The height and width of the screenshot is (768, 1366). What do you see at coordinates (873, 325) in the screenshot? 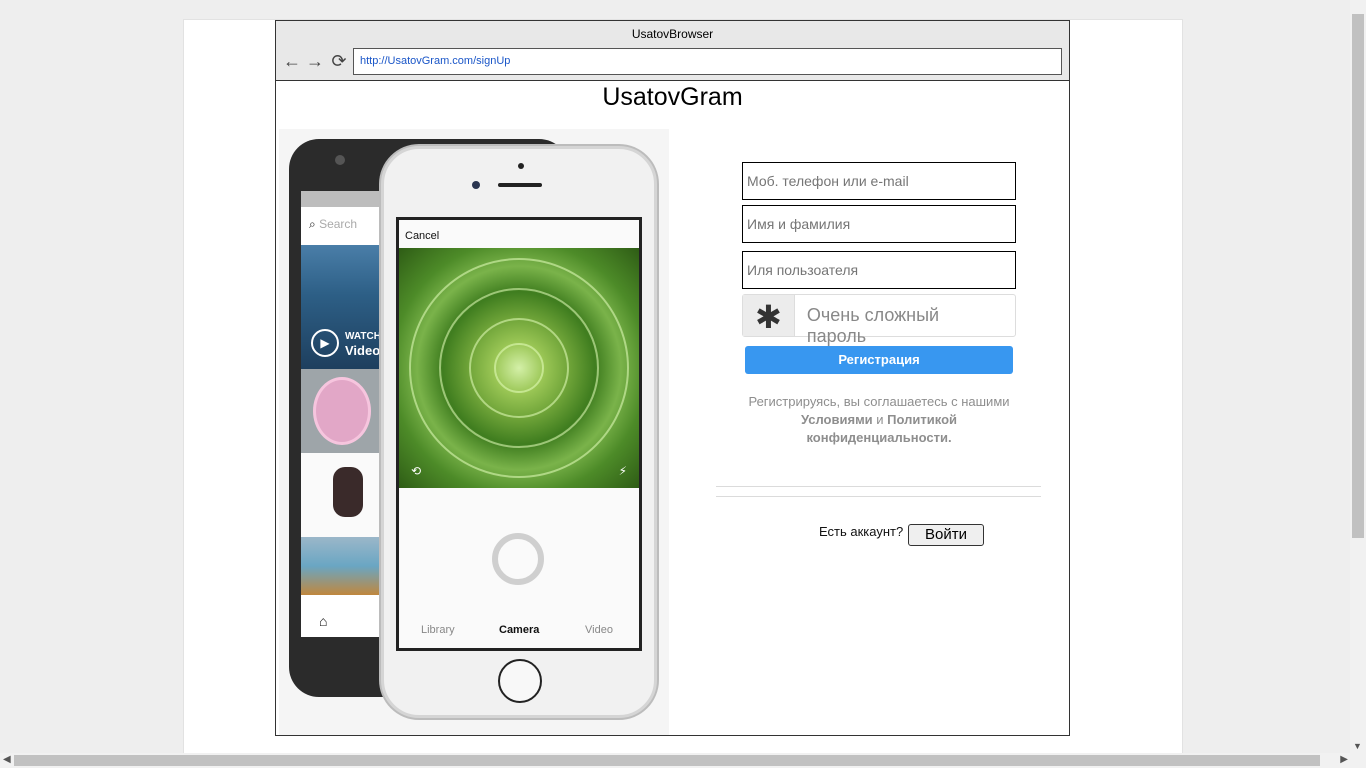
I see `password-placeholder: Очень сложный пароль` at bounding box center [873, 325].